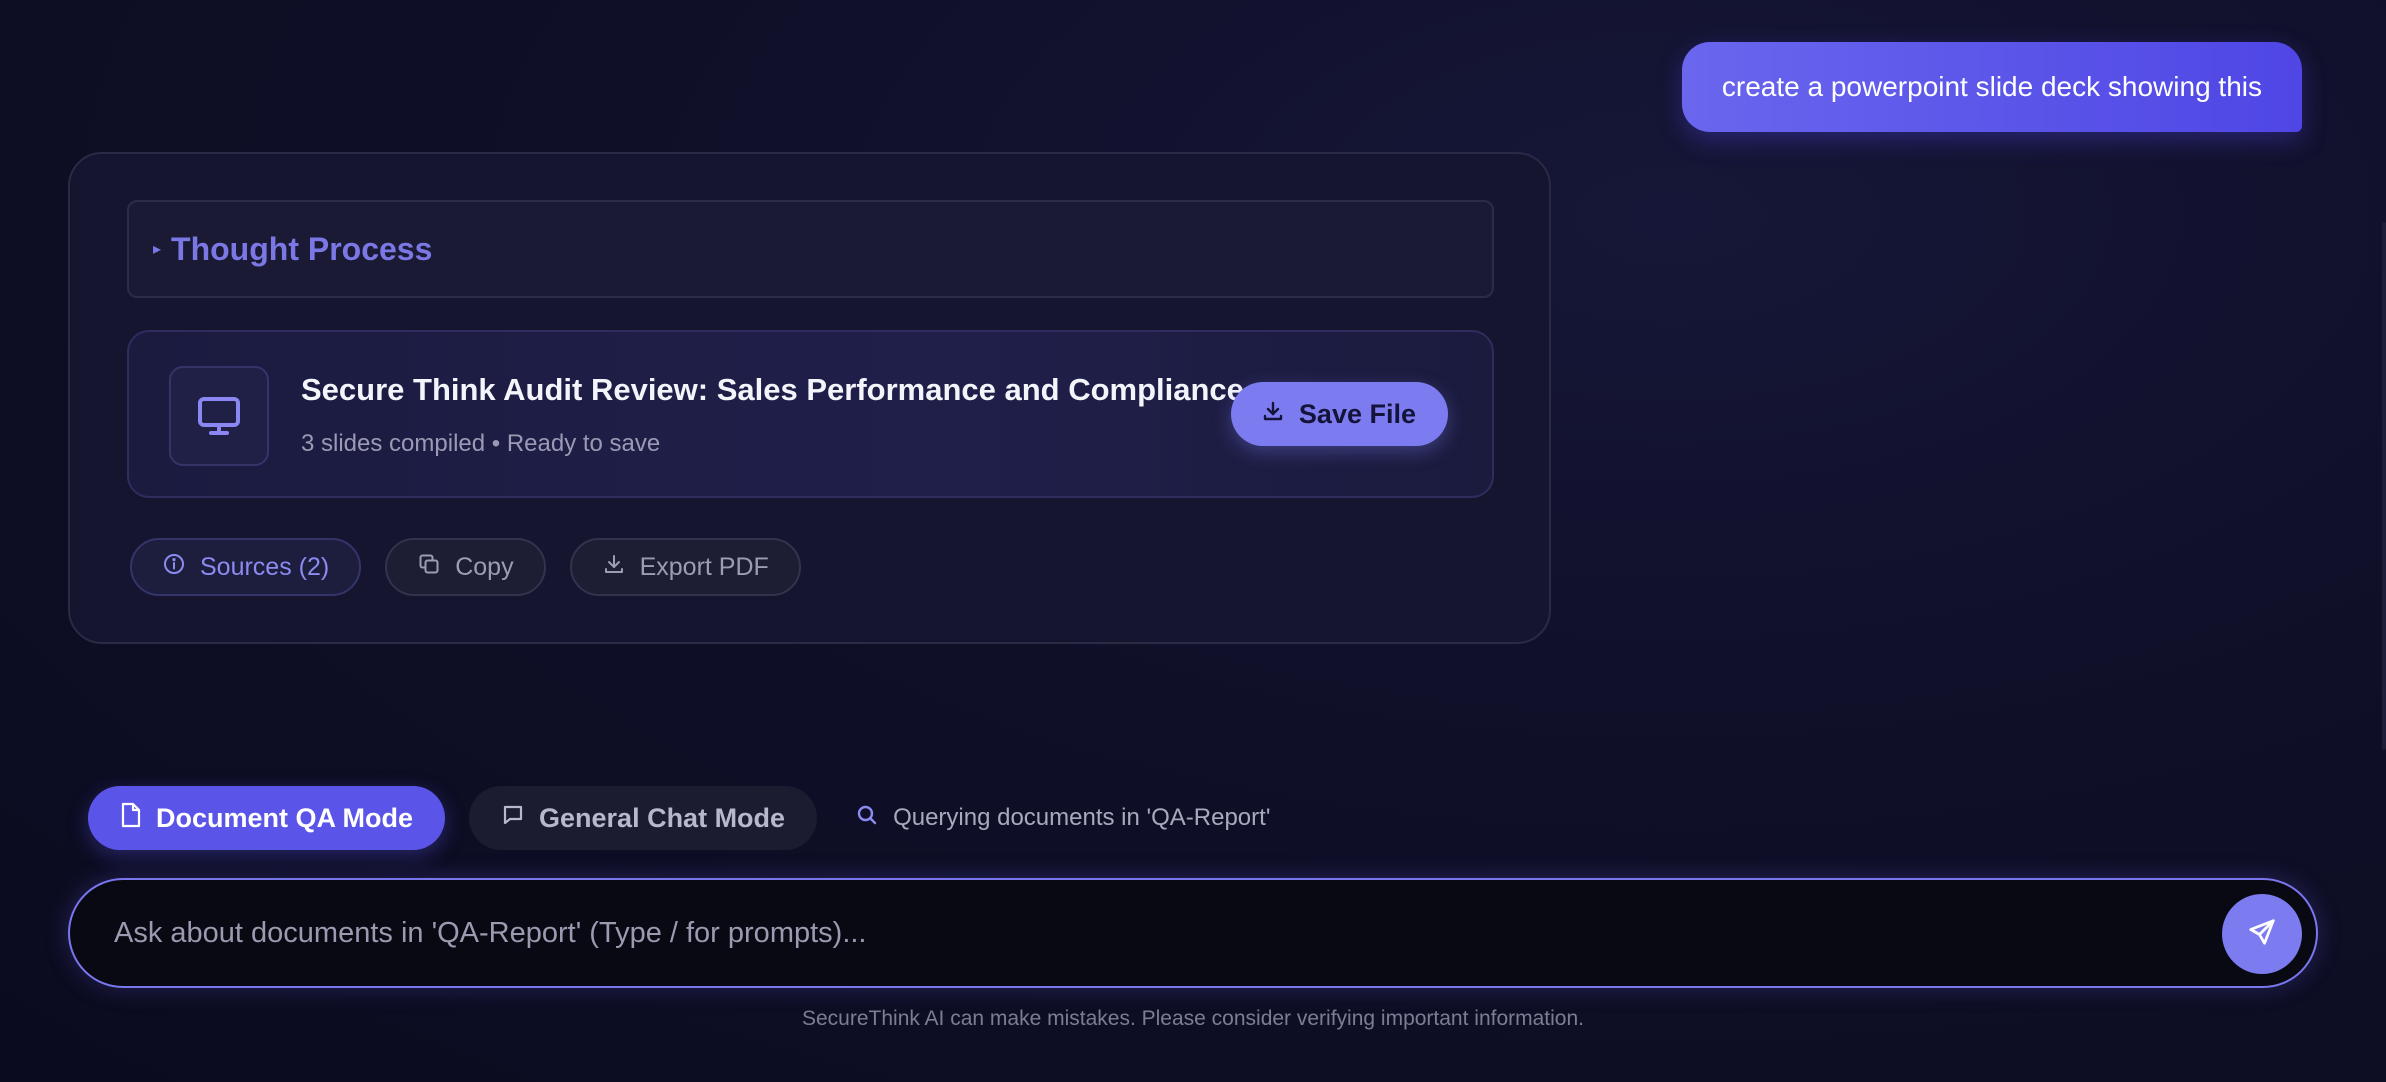  Describe the element at coordinates (513, 818) in the screenshot. I see `chat-bubble-icon` at that location.